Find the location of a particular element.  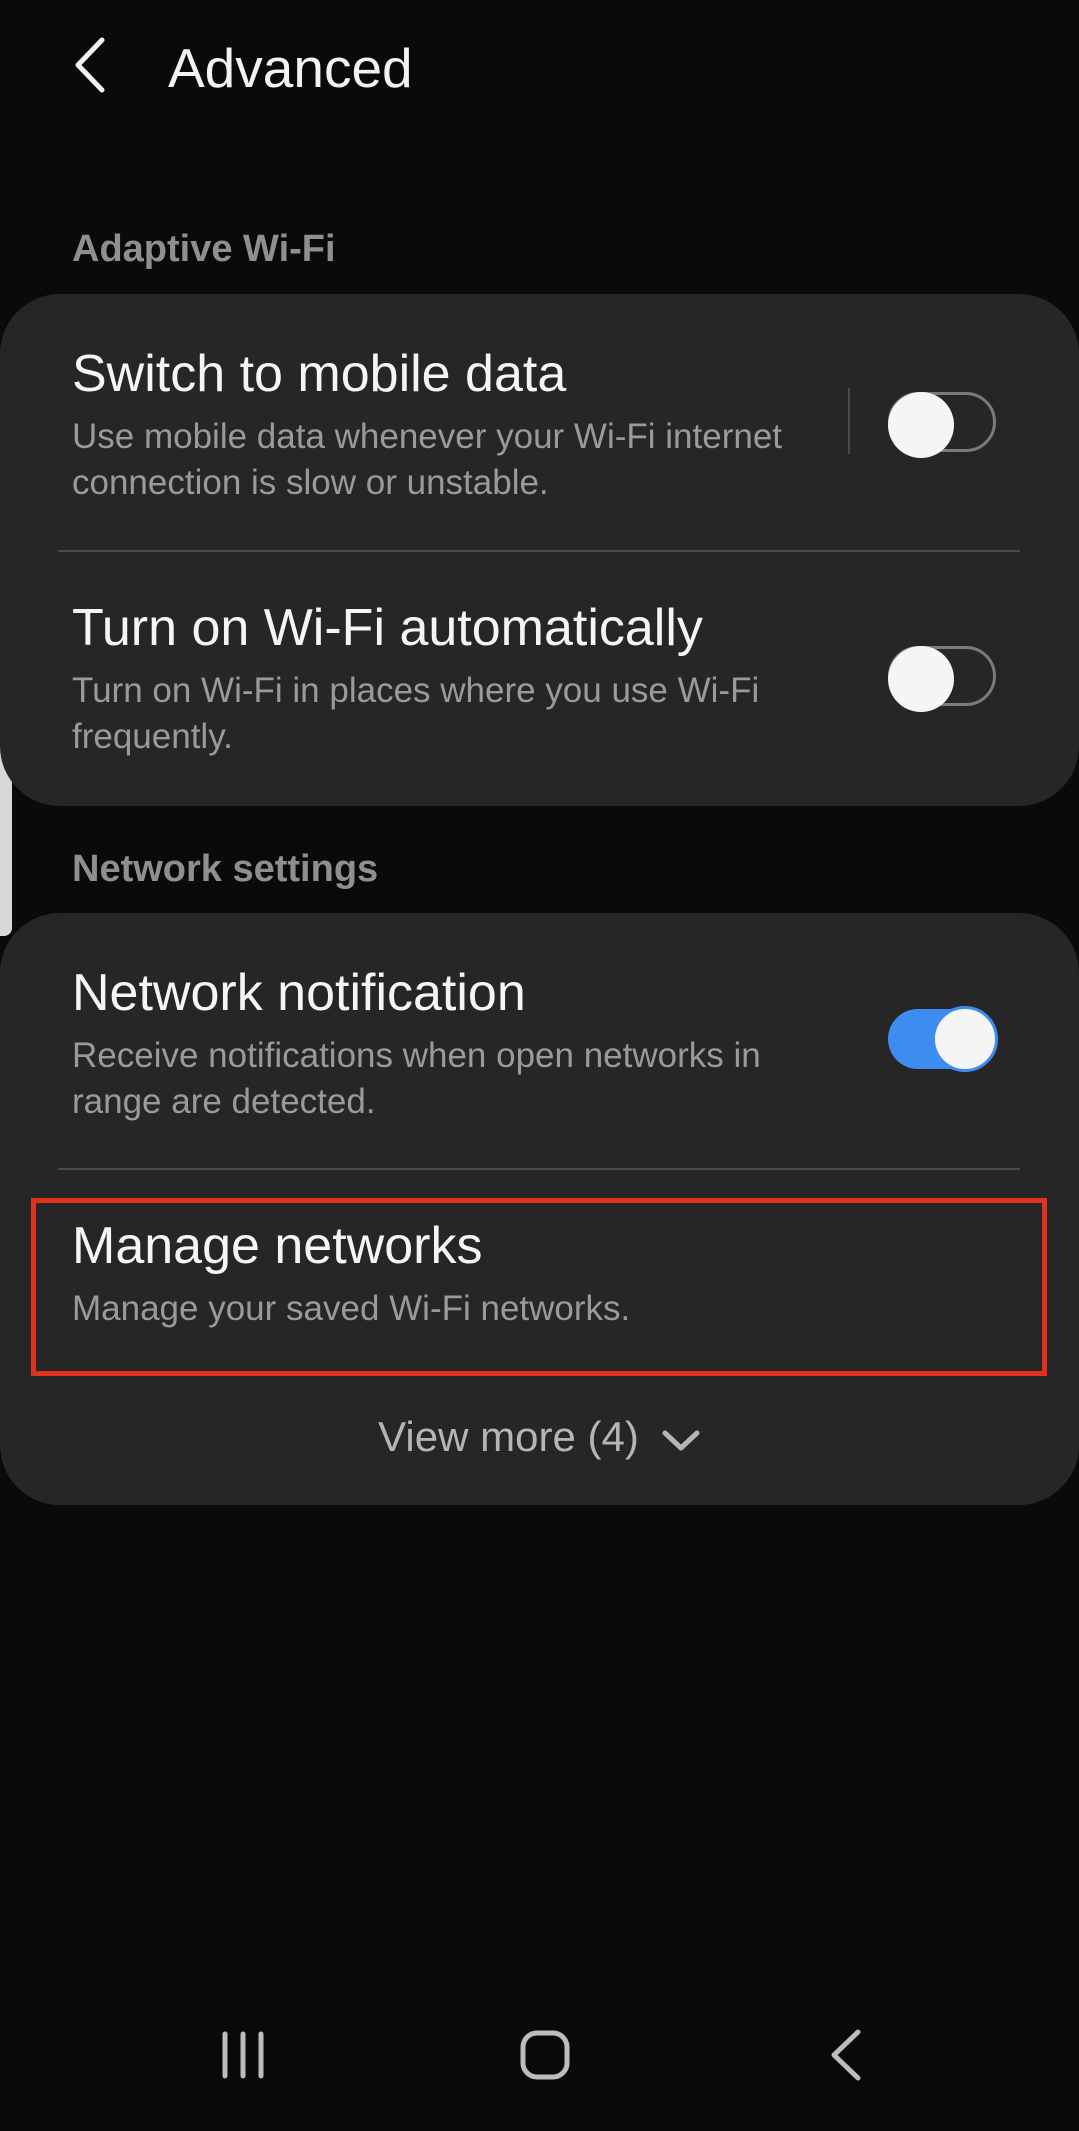

divider is located at coordinates (849, 421).